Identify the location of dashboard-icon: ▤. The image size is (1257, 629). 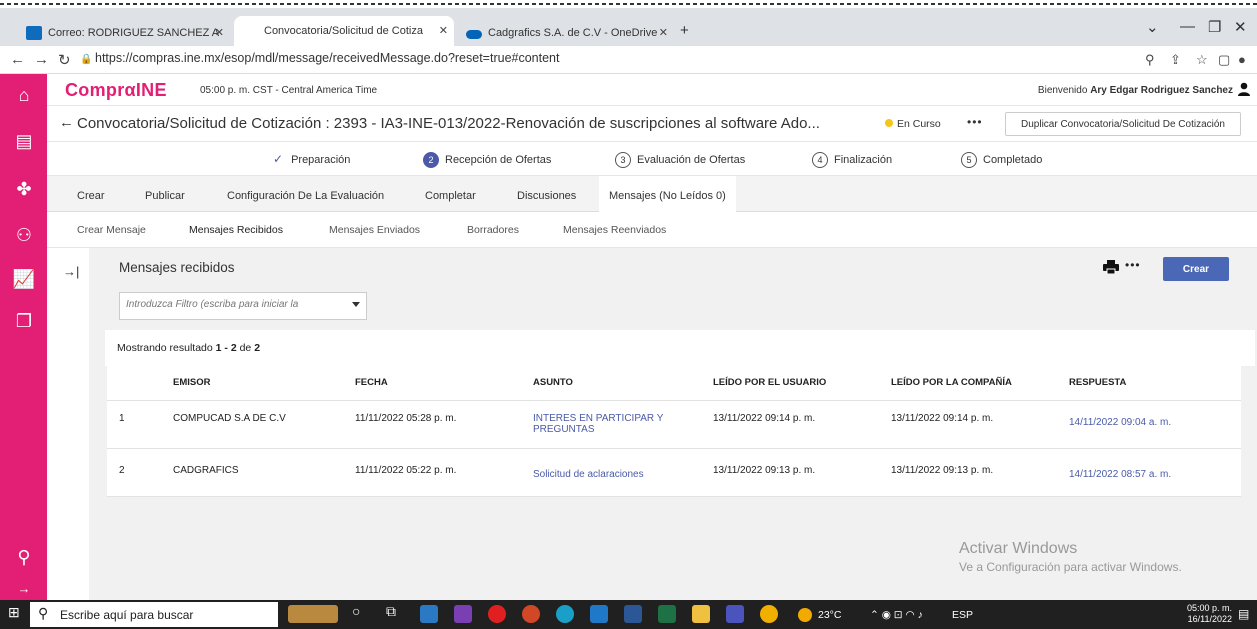
(24, 141).